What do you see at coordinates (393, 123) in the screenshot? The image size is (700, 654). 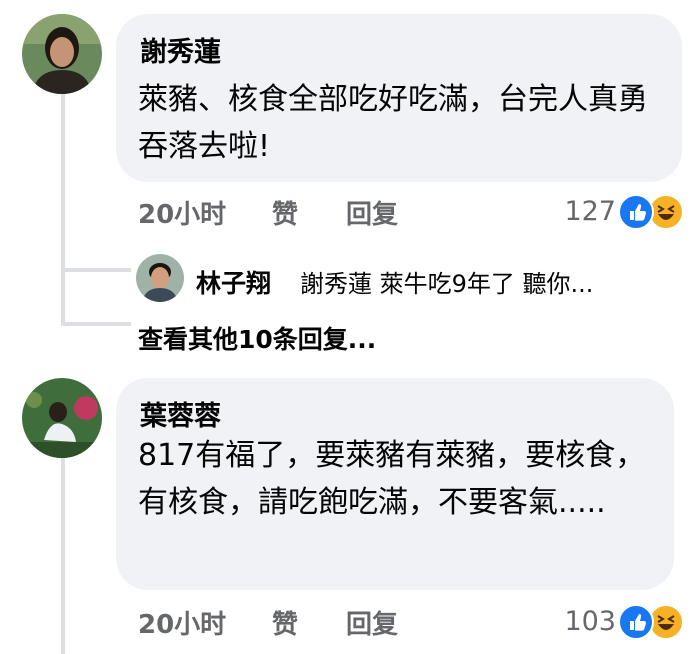 I see `comment-text: 萊豬、核食全部吃好吃滿，台完人真勇吞落去啦!` at bounding box center [393, 123].